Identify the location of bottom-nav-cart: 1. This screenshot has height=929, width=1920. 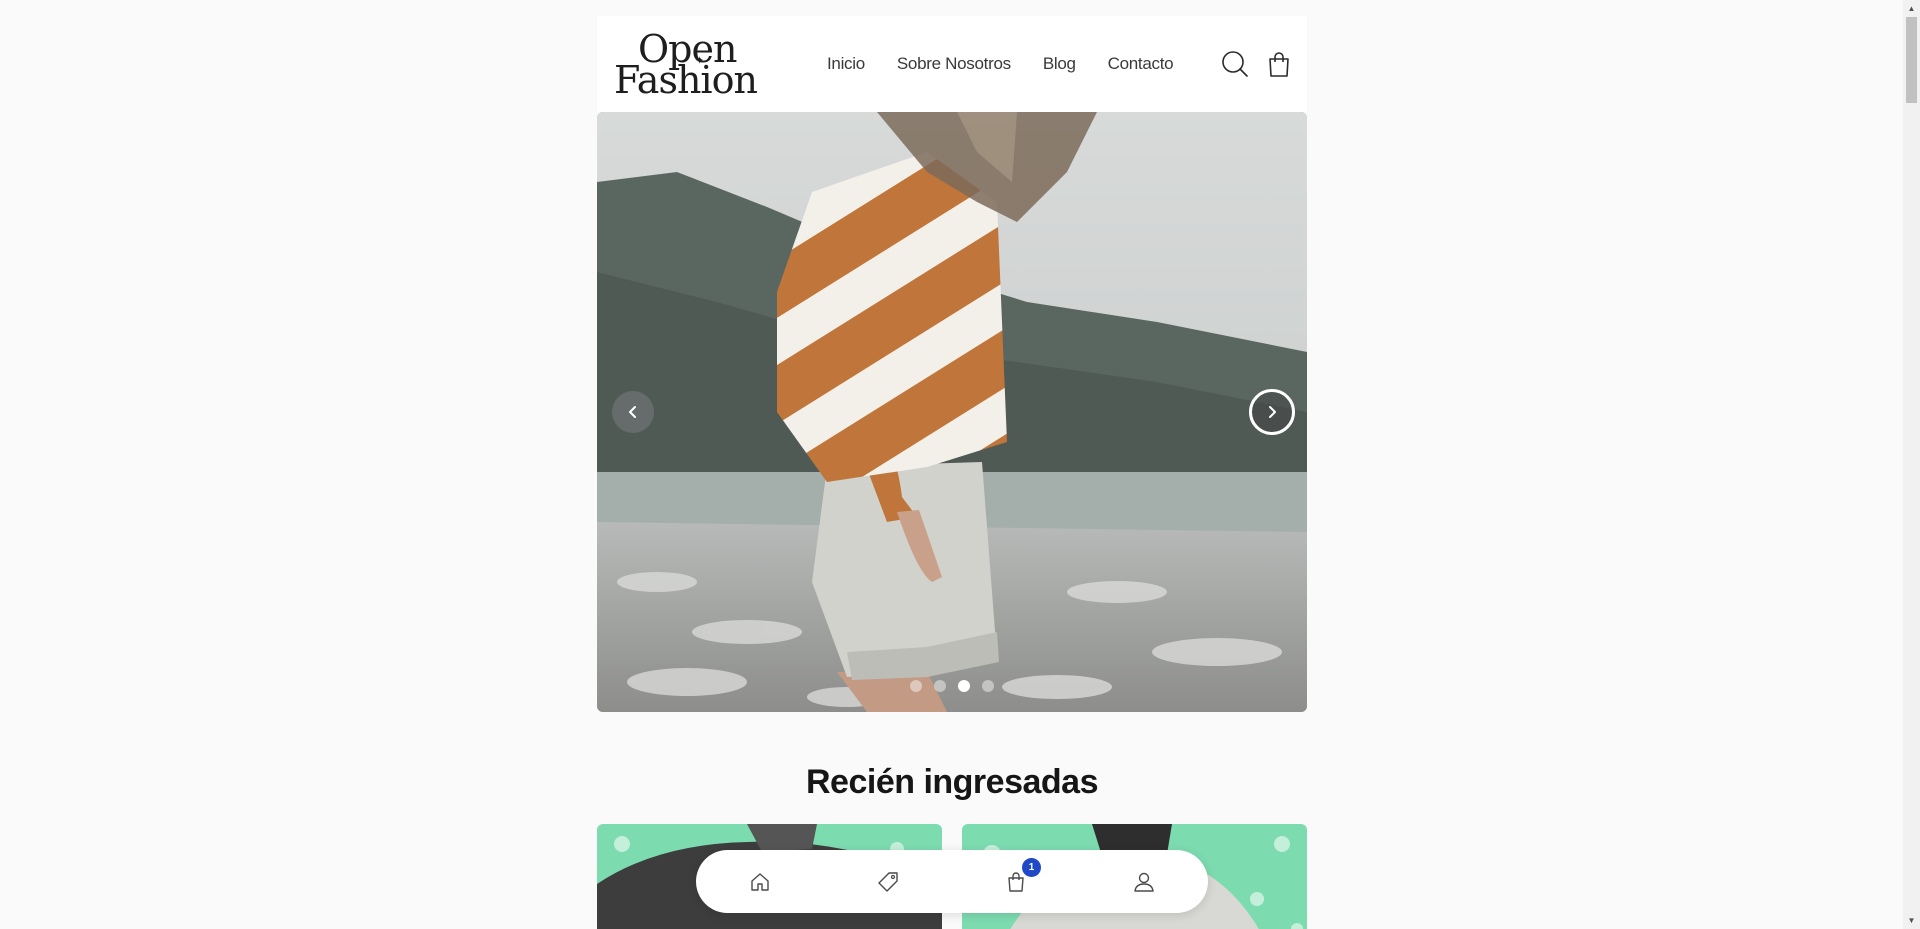
(1021, 877).